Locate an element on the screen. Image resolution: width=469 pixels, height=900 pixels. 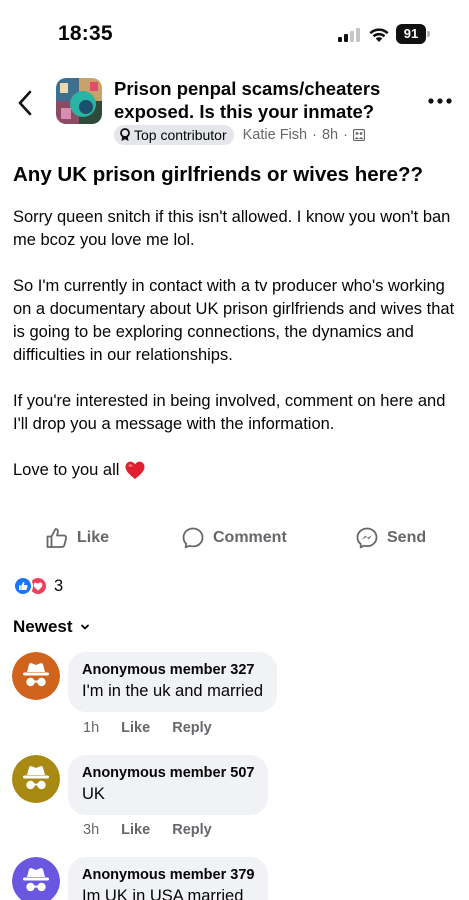
comment-author: Anonymous member 379 is located at coordinates (168, 875).